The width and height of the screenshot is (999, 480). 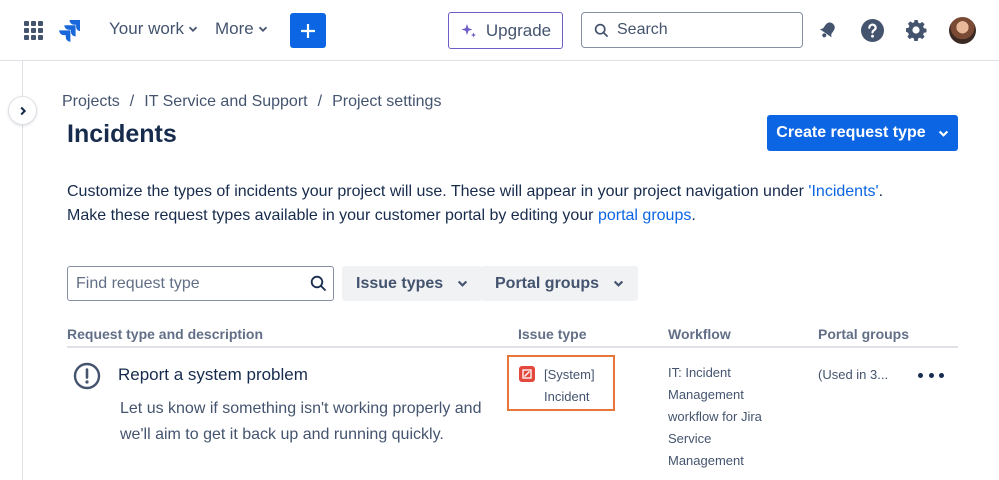 What do you see at coordinates (468, 30) in the screenshot?
I see `sparkle-icon` at bounding box center [468, 30].